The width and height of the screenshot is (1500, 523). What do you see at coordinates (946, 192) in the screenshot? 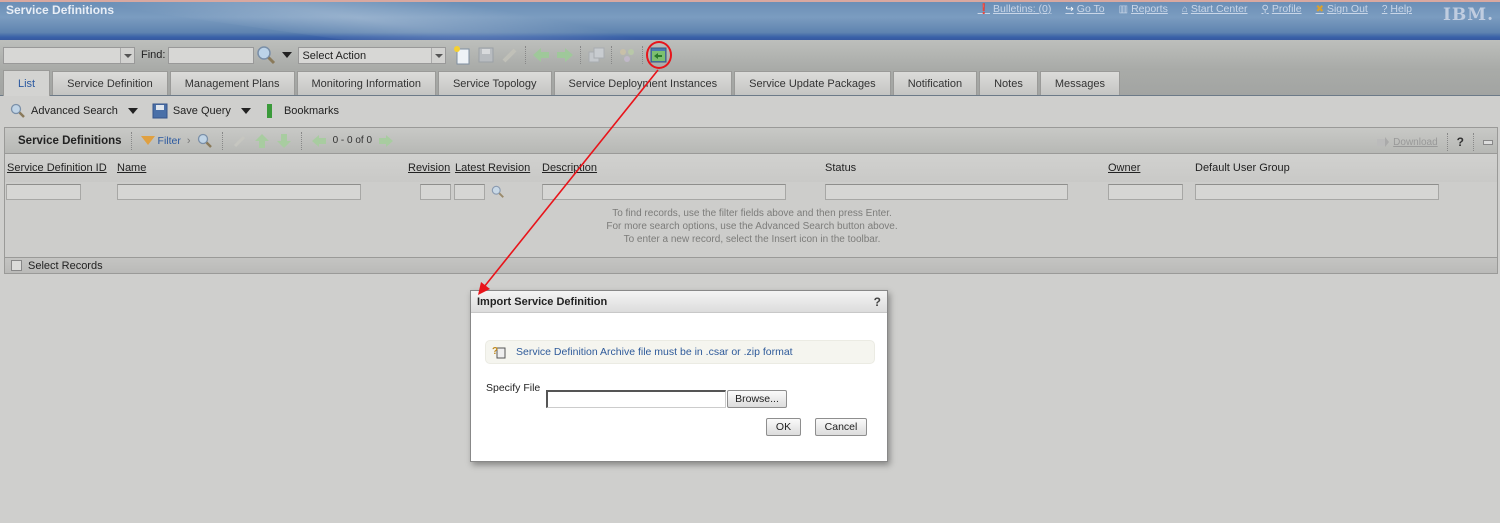
I see `filter-status` at bounding box center [946, 192].